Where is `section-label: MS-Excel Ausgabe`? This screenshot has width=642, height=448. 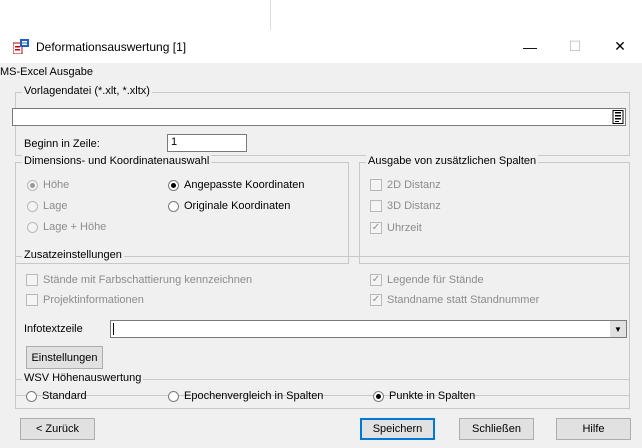 section-label: MS-Excel Ausgabe is located at coordinates (46, 72).